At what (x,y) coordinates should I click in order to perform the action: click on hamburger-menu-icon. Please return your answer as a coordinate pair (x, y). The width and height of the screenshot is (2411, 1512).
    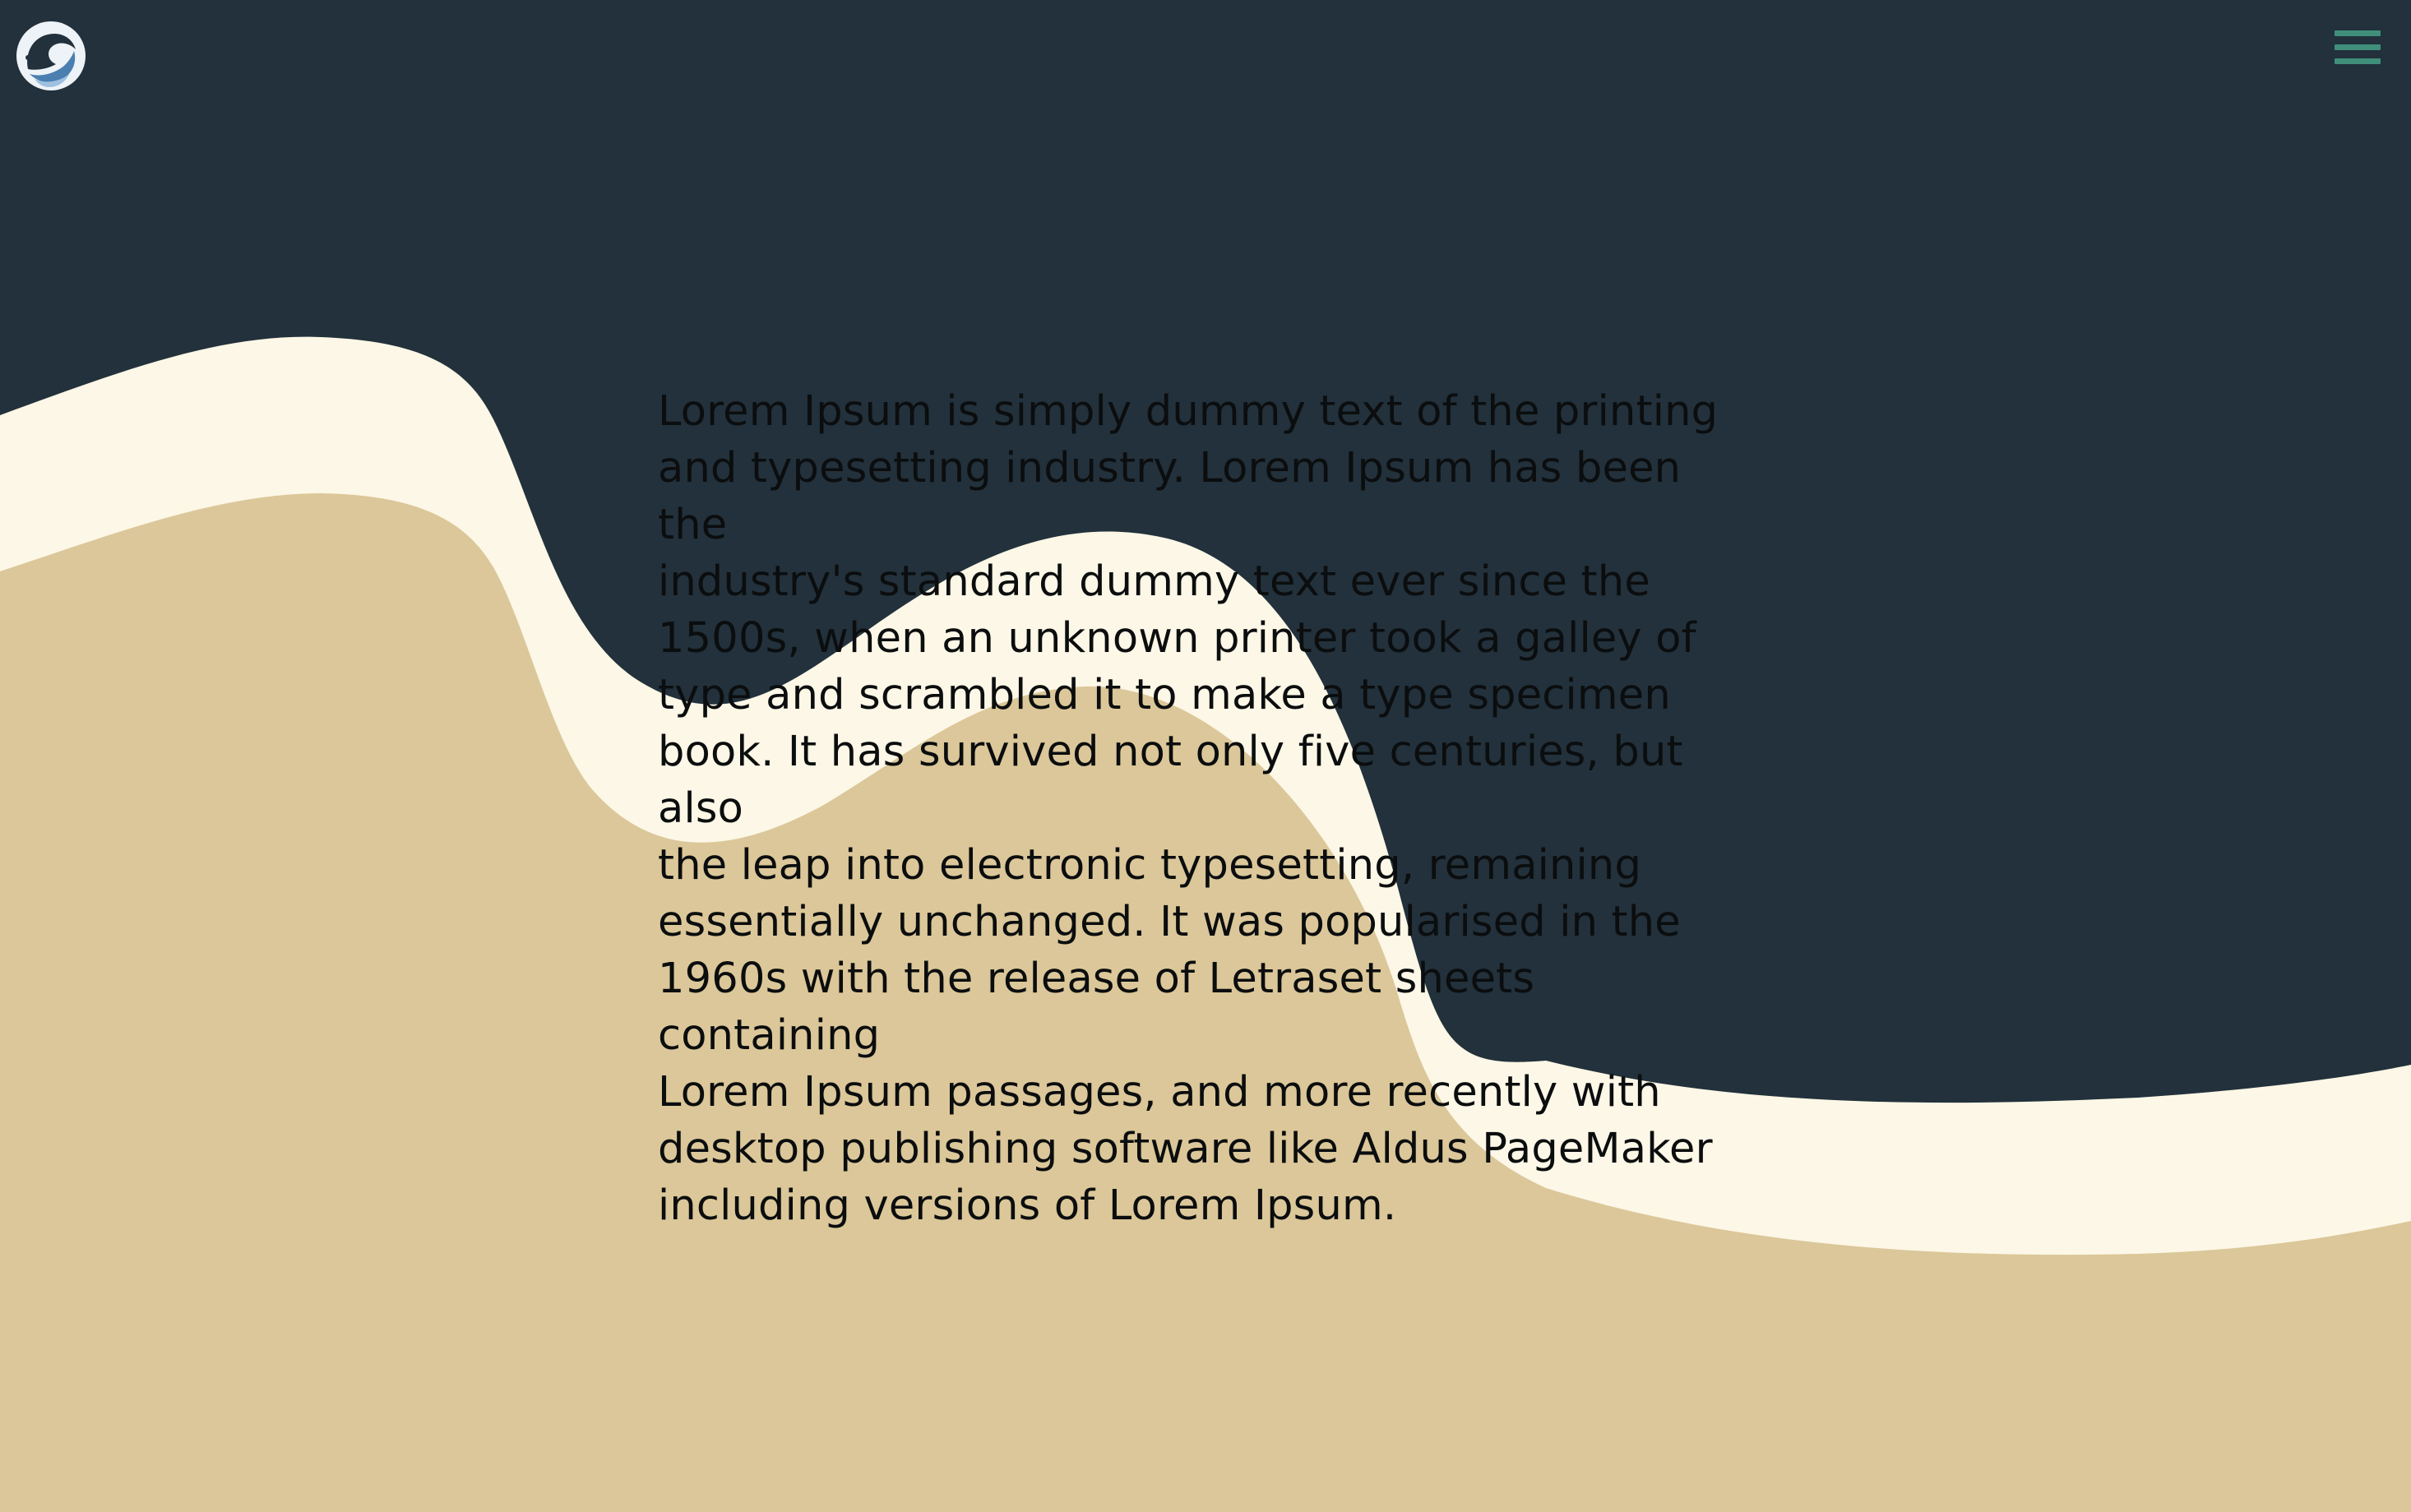
    Looking at the image, I should click on (2358, 48).